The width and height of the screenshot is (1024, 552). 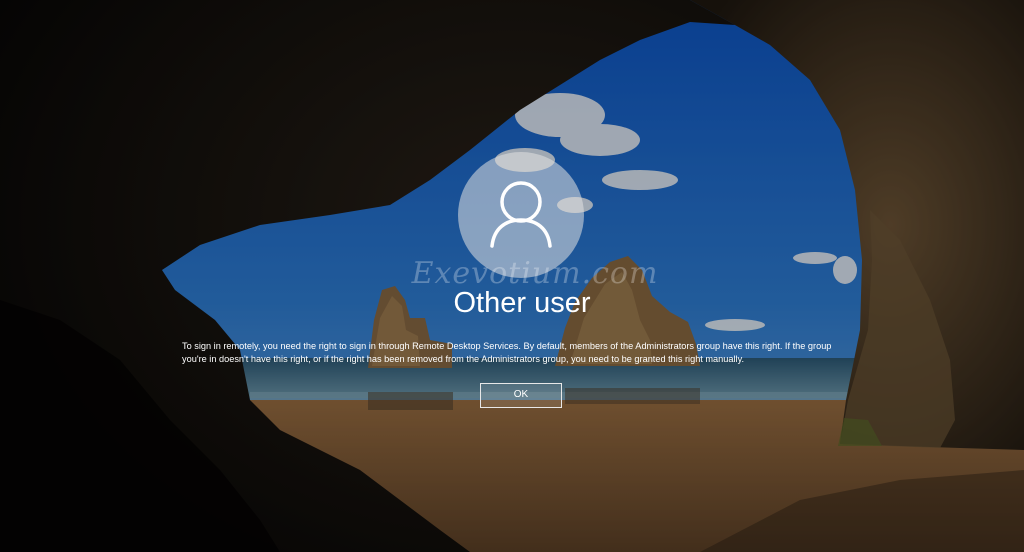 I want to click on username-label: Other user, so click(x=522, y=303).